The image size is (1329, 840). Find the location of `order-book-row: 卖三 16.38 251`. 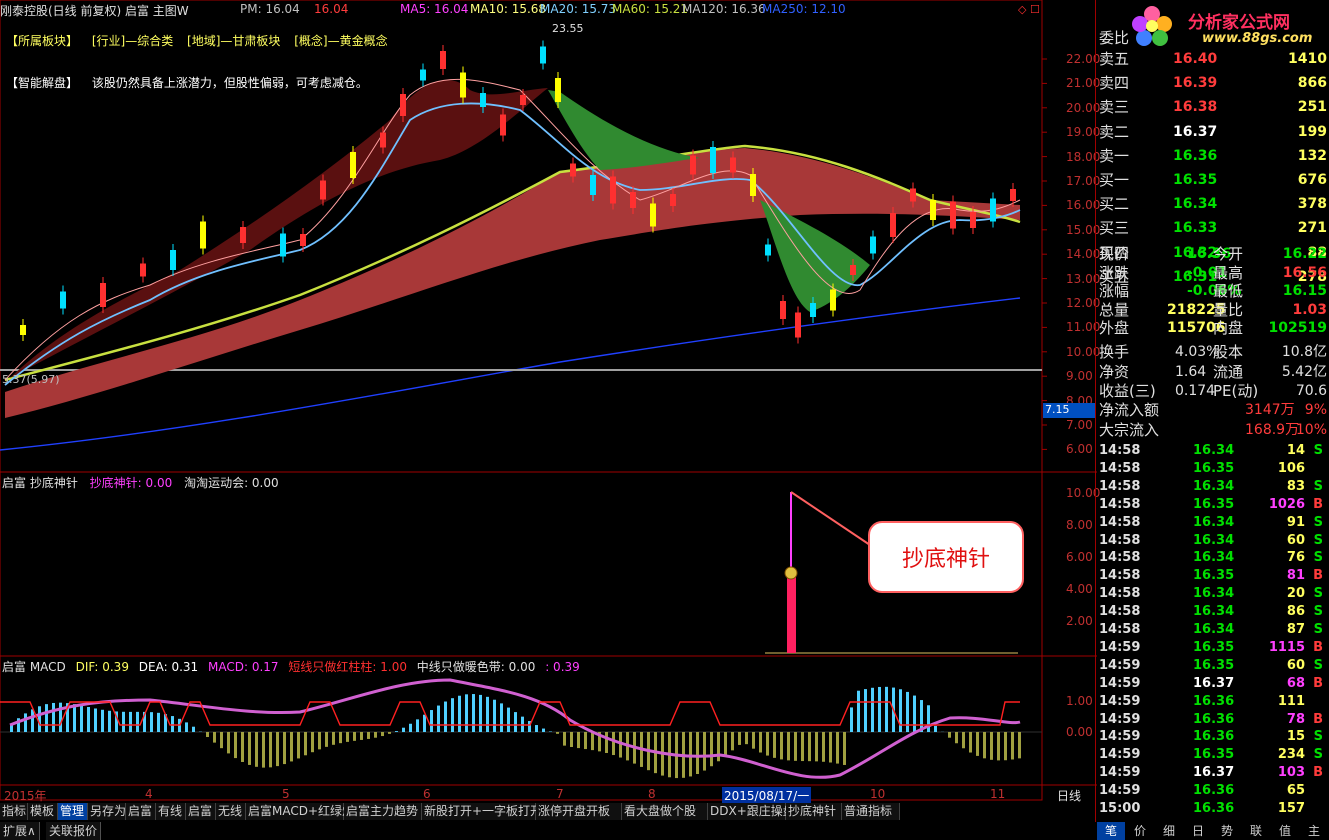

order-book-row: 卖三 16.38 251 is located at coordinates (1213, 107).